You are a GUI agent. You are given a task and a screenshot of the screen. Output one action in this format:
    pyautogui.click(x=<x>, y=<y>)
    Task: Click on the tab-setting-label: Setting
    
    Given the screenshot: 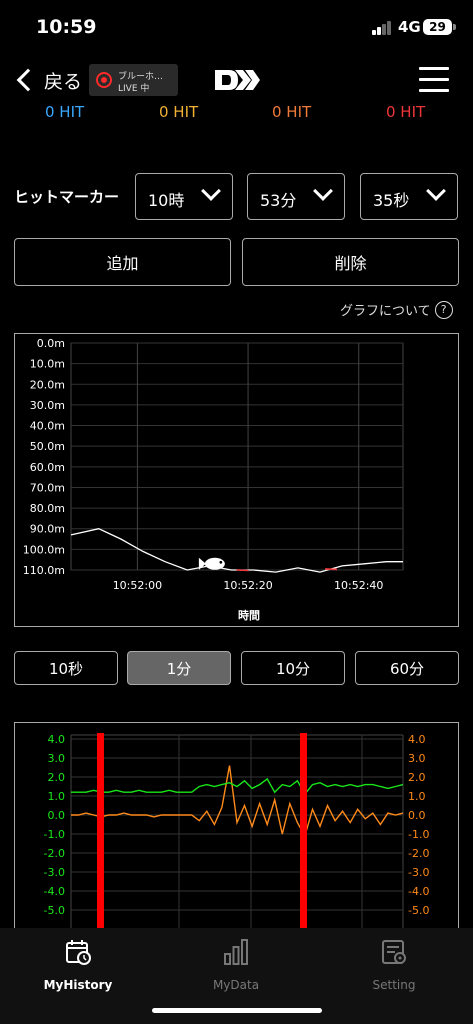 What is the action you would take?
    pyautogui.click(x=394, y=985)
    